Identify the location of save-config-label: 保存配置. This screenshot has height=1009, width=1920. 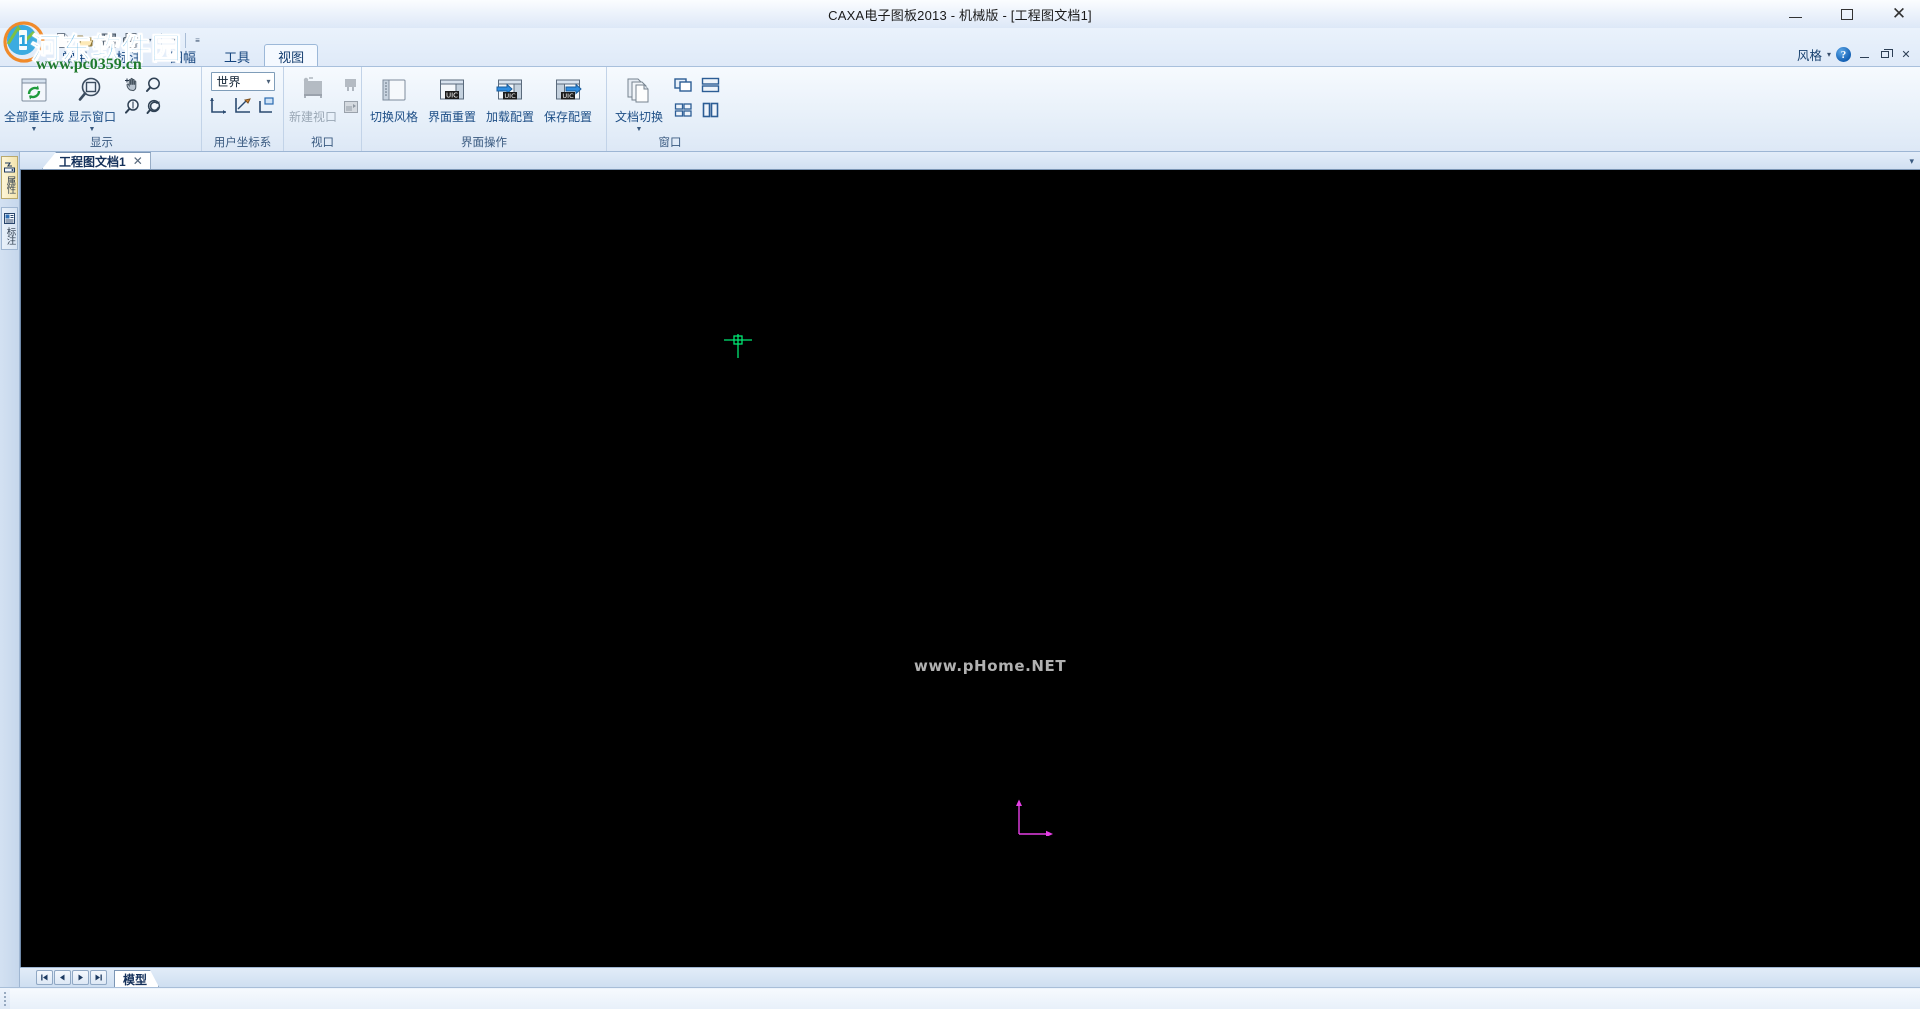
(567, 117).